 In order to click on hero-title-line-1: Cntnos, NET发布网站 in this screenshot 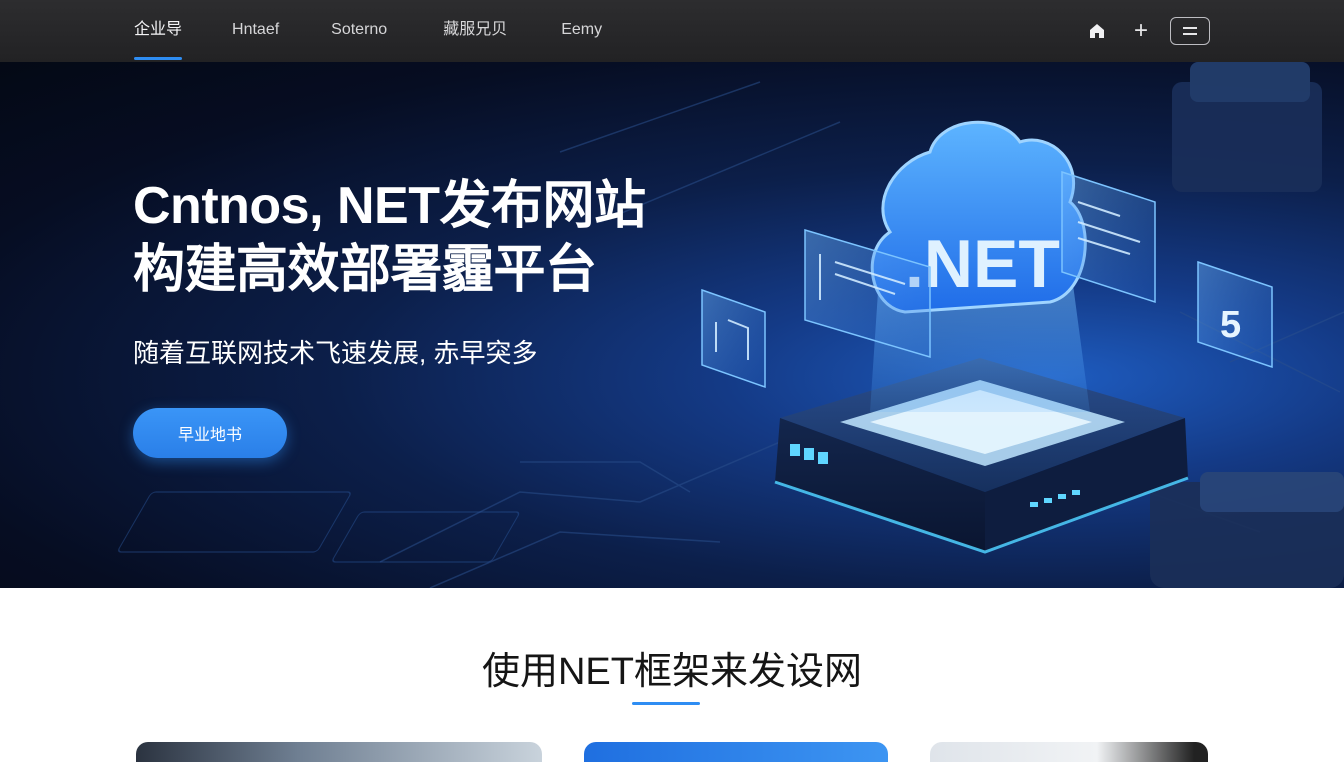, I will do `click(389, 206)`.